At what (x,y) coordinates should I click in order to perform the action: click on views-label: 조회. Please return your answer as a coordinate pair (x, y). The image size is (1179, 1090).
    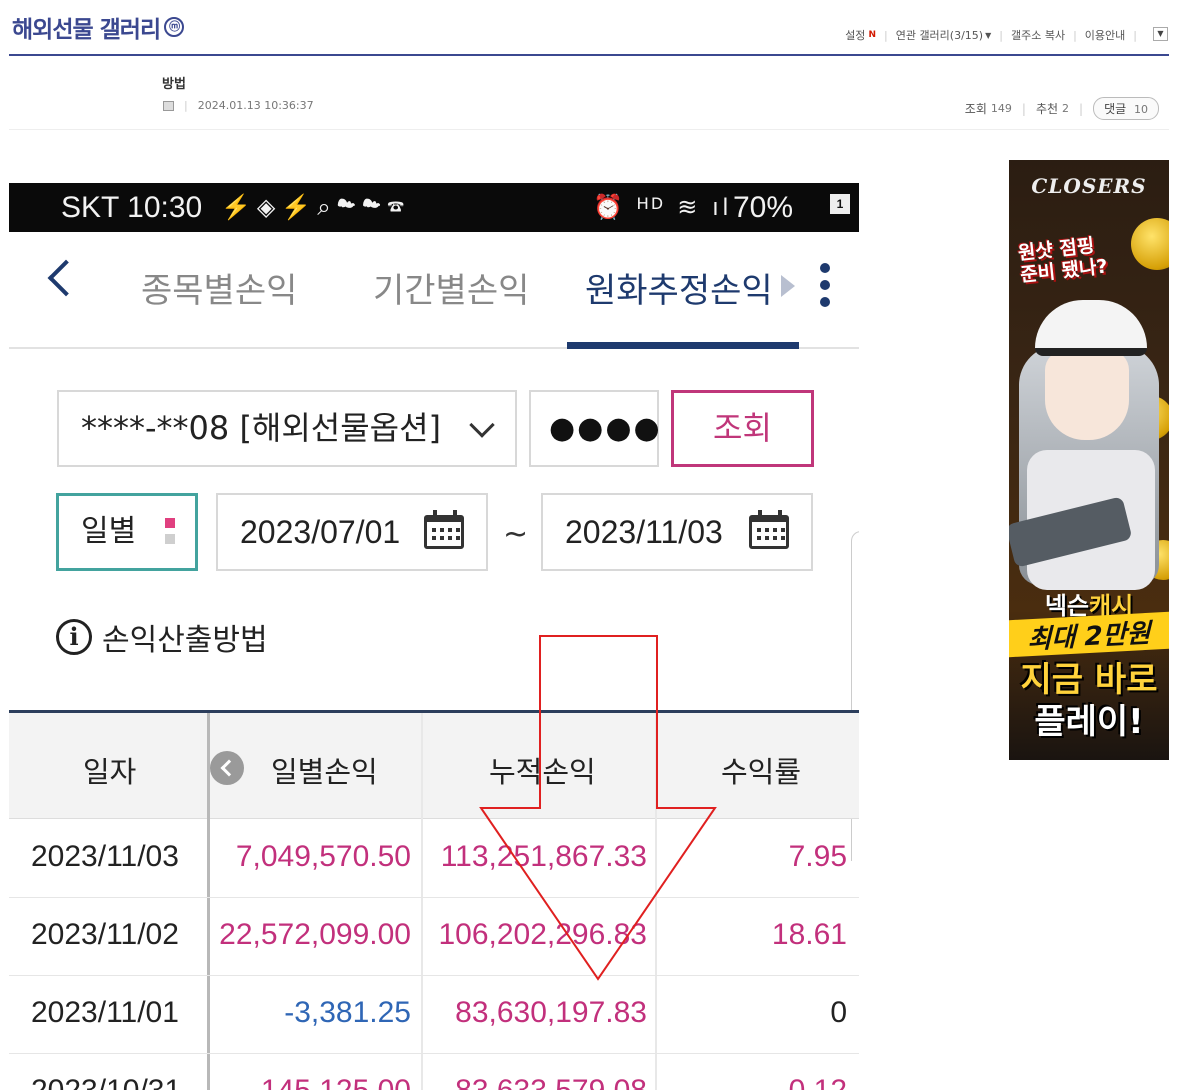
    Looking at the image, I should click on (975, 109).